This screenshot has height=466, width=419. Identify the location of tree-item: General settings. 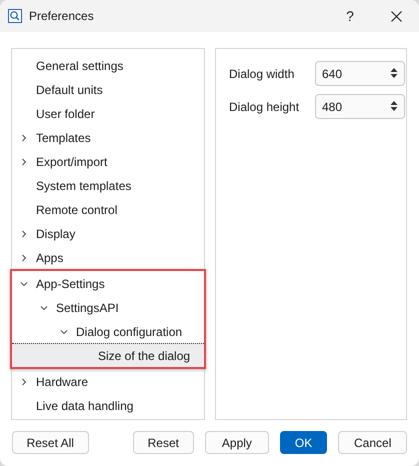
(108, 65).